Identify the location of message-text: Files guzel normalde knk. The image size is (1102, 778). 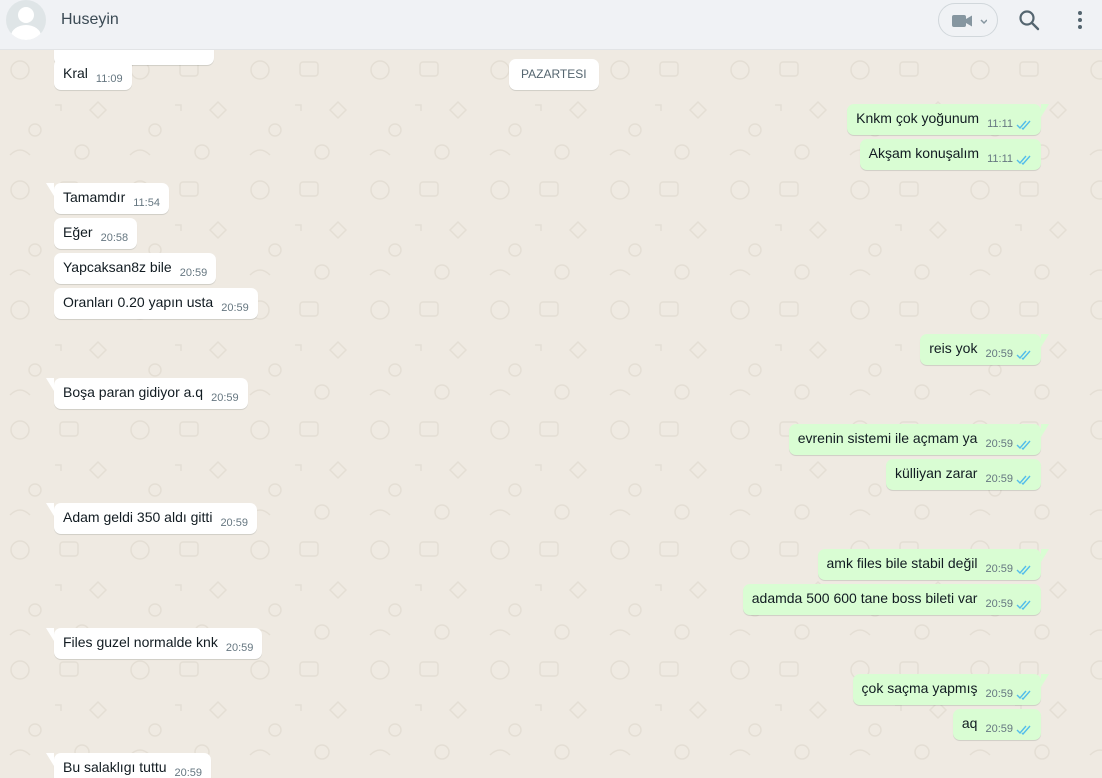
(140, 641).